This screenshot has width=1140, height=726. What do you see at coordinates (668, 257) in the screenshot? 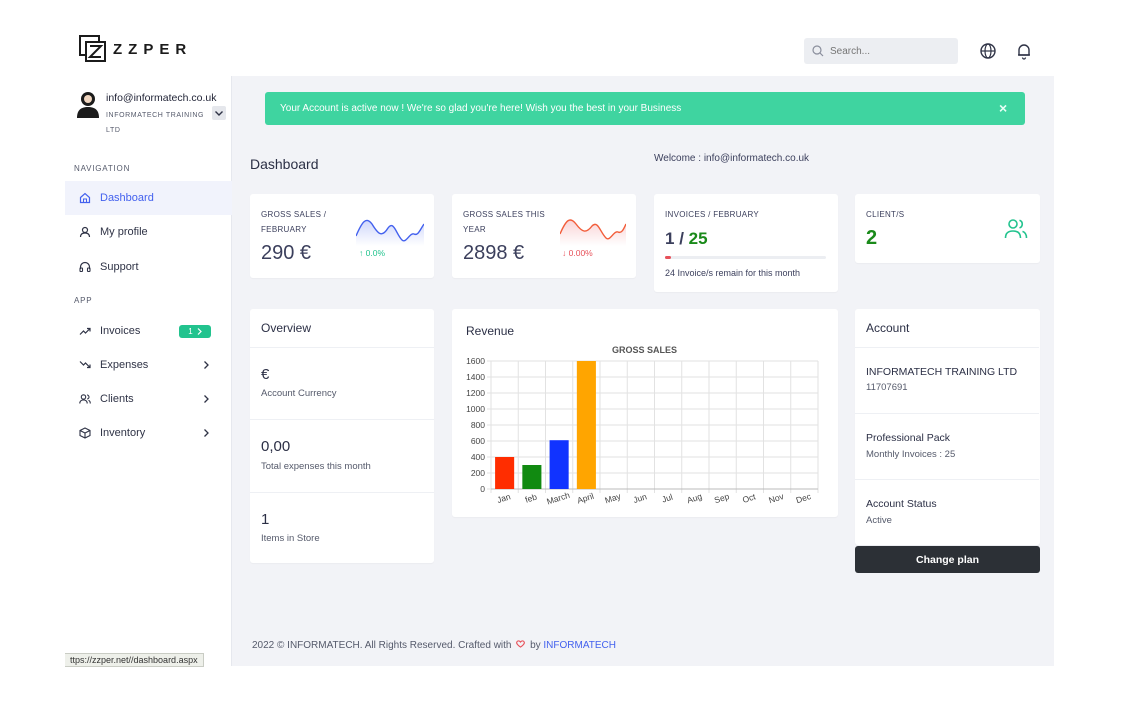
I see `invoice-progress-fill` at bounding box center [668, 257].